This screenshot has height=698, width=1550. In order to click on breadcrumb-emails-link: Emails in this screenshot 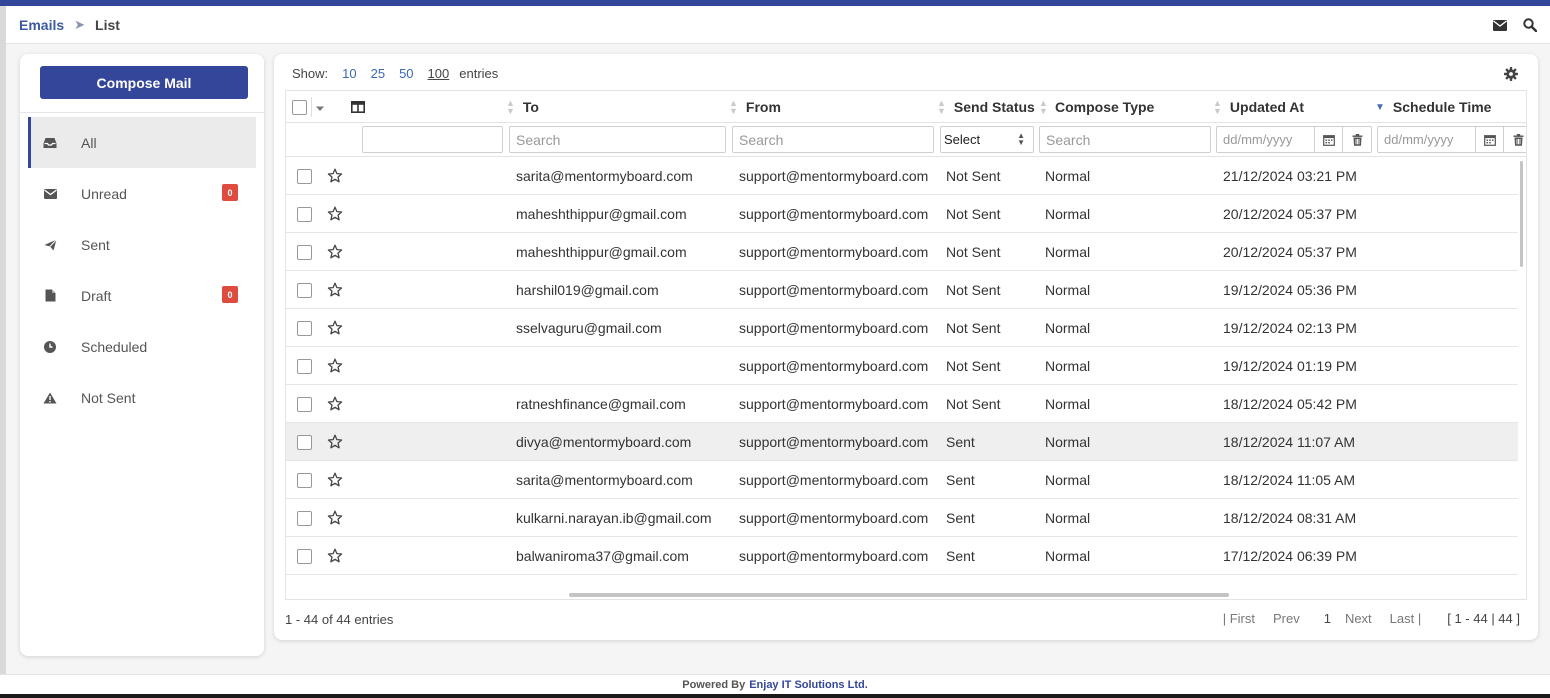, I will do `click(41, 25)`.